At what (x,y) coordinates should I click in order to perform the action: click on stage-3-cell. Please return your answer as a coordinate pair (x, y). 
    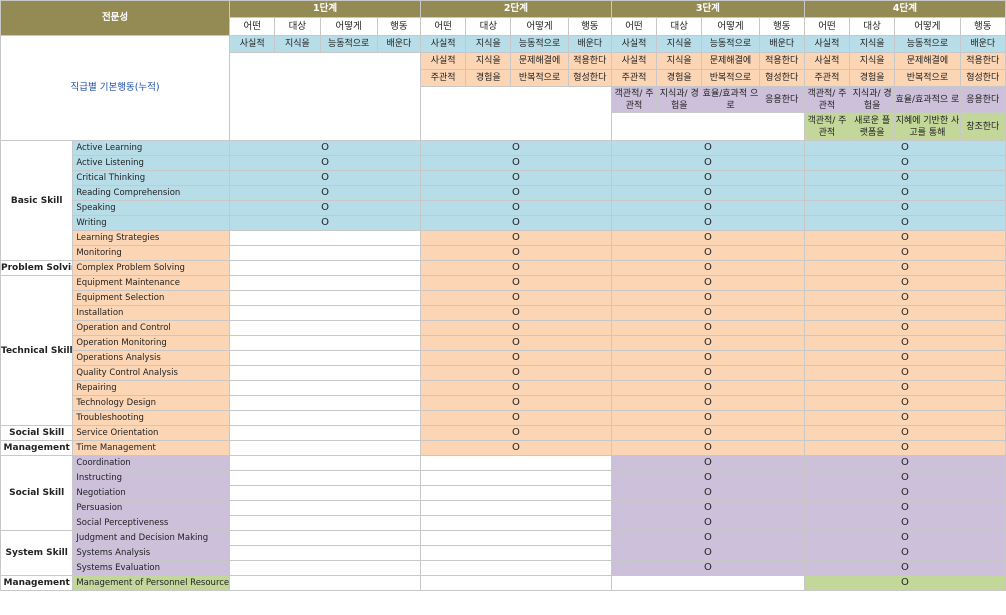
    Looking at the image, I should click on (707, 583).